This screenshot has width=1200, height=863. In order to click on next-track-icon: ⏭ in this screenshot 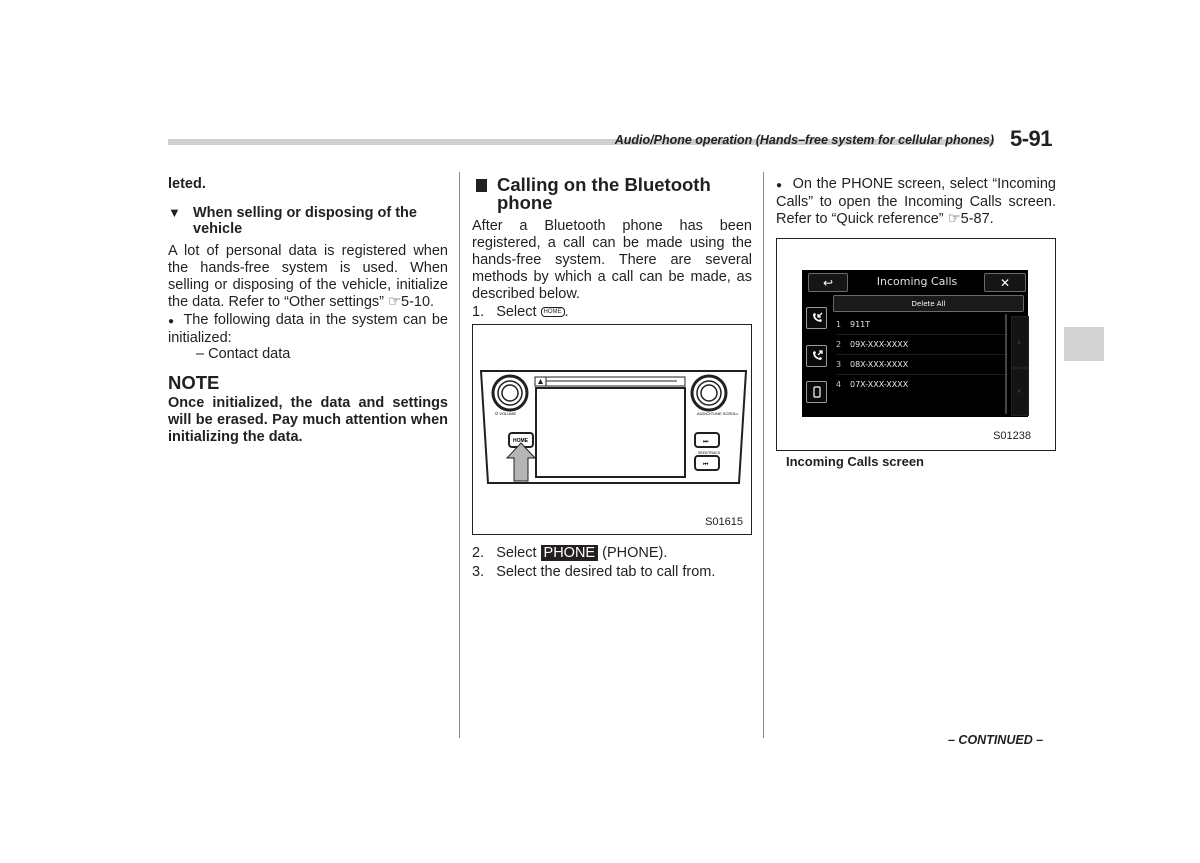, I will do `click(706, 441)`.